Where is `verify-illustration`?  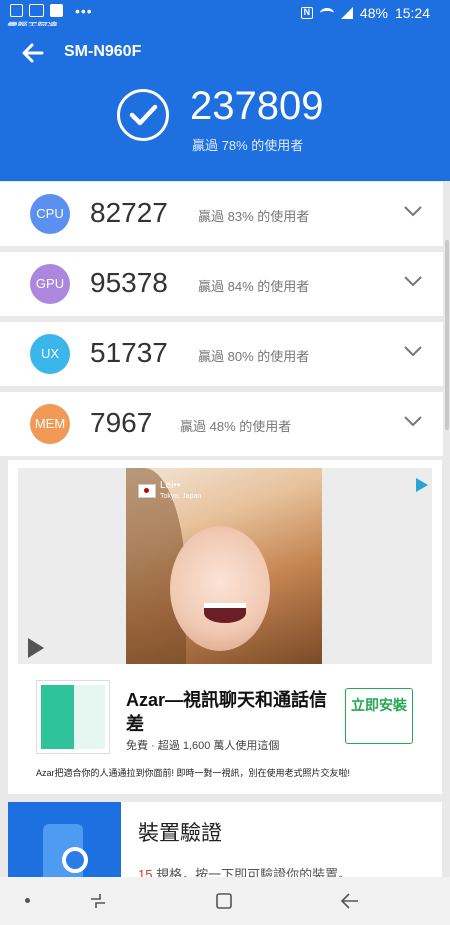 verify-illustration is located at coordinates (64, 839).